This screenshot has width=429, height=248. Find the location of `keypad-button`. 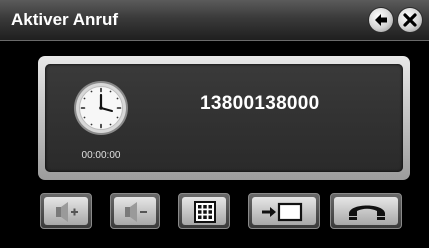

keypad-button is located at coordinates (204, 211).